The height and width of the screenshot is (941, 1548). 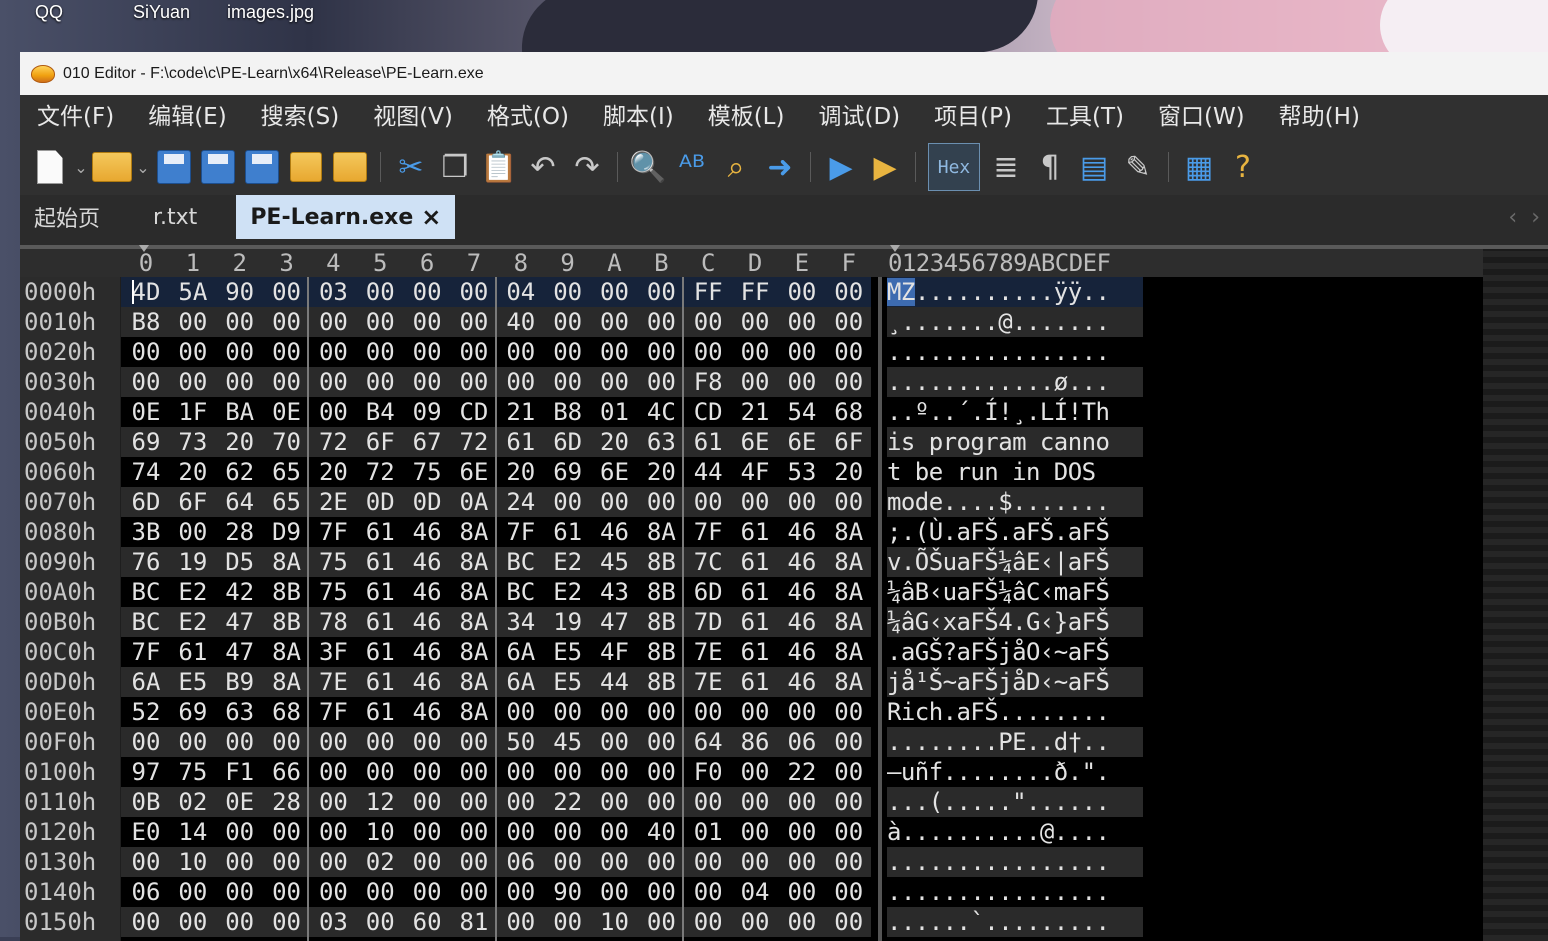 What do you see at coordinates (240, 412) in the screenshot?
I see `hex-byte: BA` at bounding box center [240, 412].